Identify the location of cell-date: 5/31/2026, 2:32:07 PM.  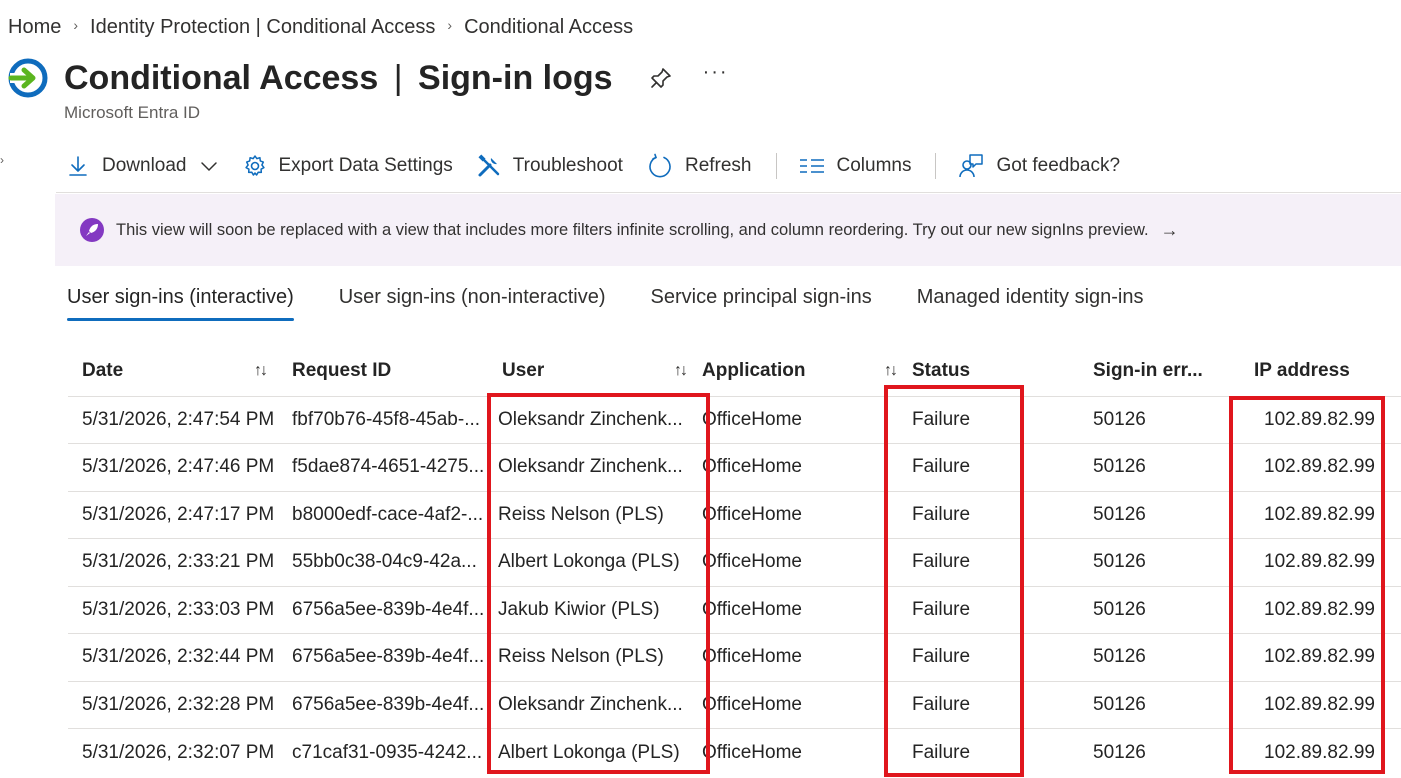
(173, 752).